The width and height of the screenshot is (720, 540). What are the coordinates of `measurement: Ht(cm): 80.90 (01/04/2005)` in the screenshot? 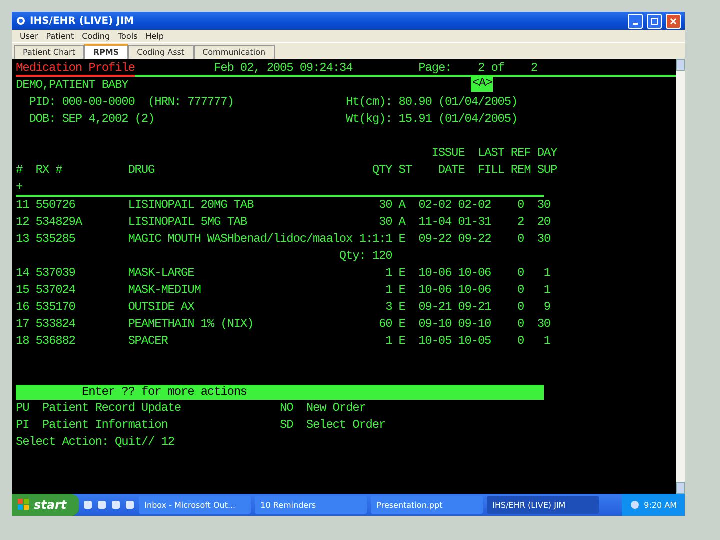 It's located at (432, 102).